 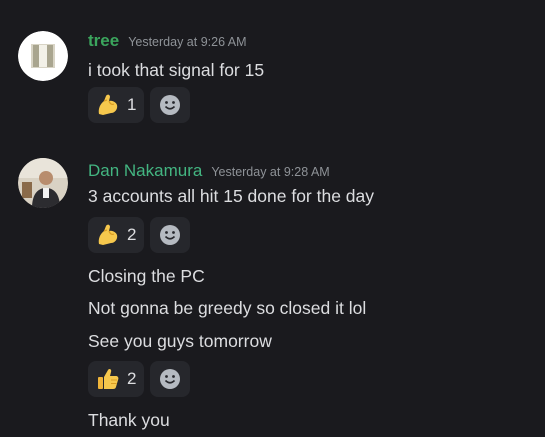 What do you see at coordinates (209, 171) in the screenshot?
I see `message-header-dan: Dan Nakamura Yesterday at 9:28 AM` at bounding box center [209, 171].